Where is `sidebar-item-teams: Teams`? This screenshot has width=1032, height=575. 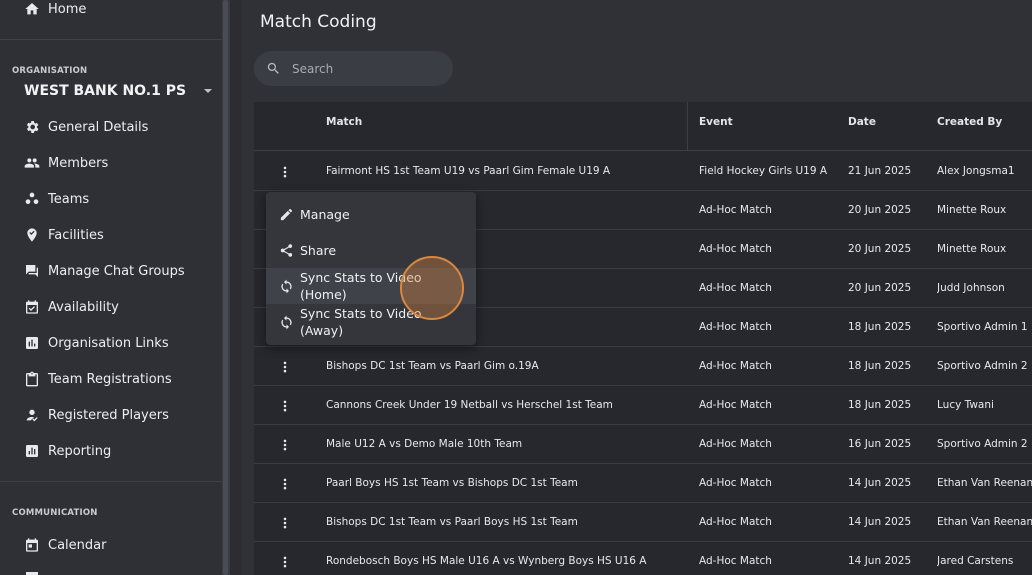
sidebar-item-teams: Teams is located at coordinates (56, 199).